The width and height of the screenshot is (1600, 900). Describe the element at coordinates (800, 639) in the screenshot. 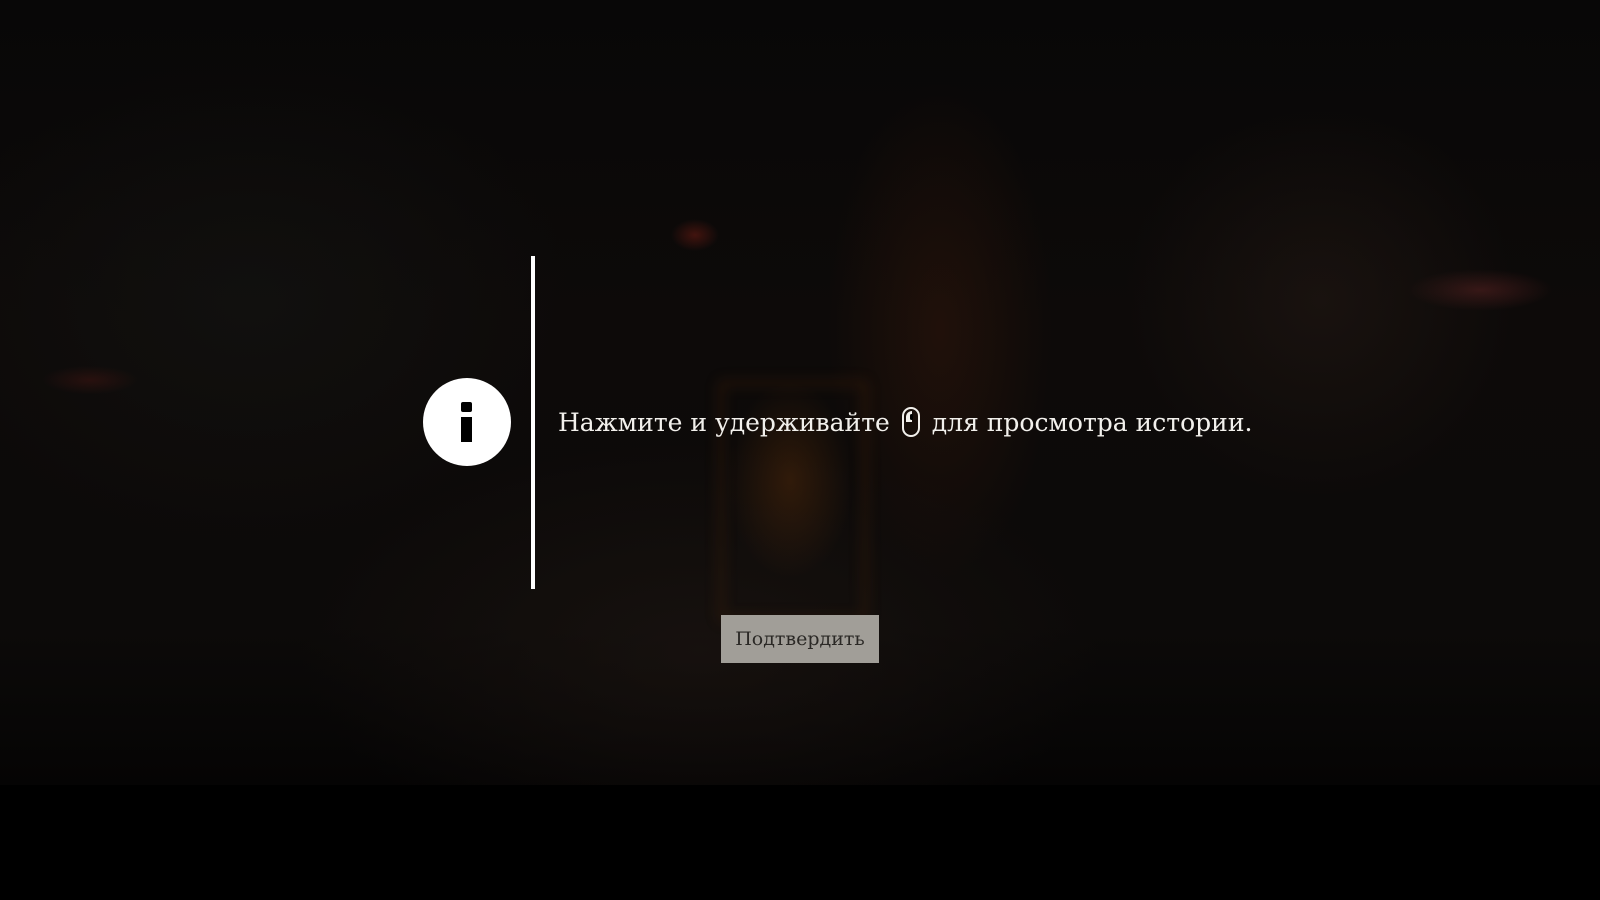

I see `confirm-button: Подтвердить` at that location.